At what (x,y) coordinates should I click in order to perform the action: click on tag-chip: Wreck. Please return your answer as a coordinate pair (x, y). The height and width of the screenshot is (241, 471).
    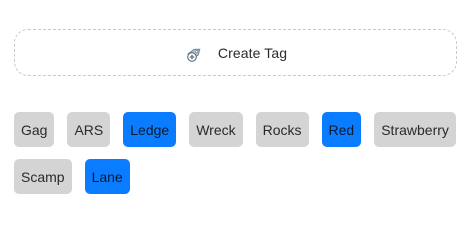
    Looking at the image, I should click on (216, 129).